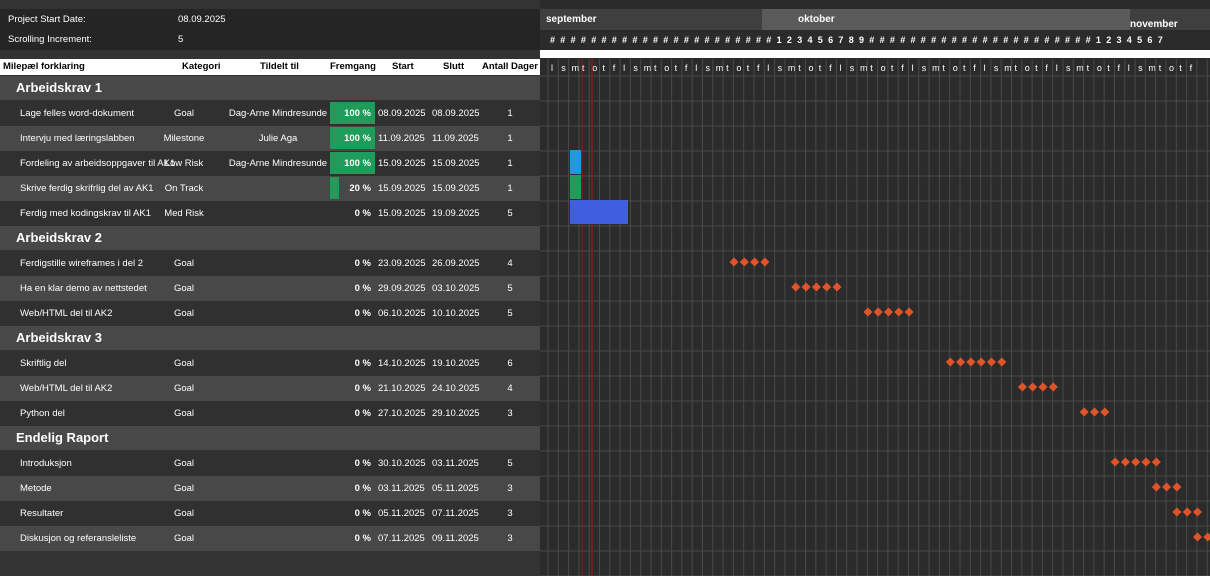 This screenshot has height=576, width=1210. Describe the element at coordinates (456, 413) in the screenshot. I see `task-end-date: 29.10.2025` at that location.